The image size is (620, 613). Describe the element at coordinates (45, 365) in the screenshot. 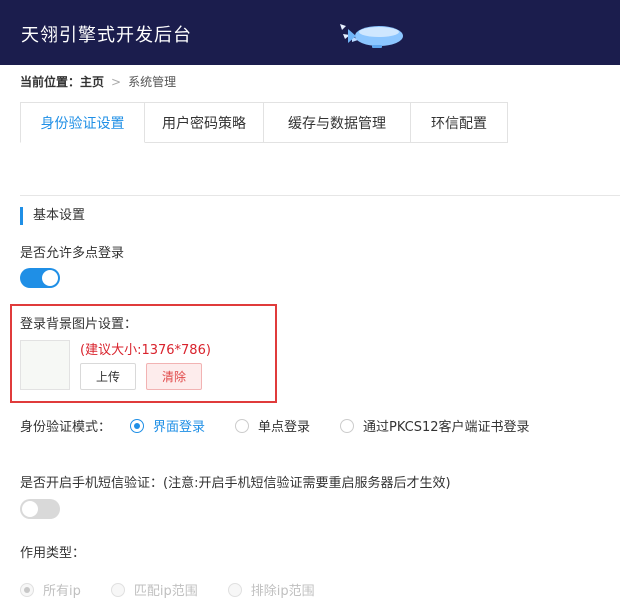

I see `login-bg-thumbnail` at that location.